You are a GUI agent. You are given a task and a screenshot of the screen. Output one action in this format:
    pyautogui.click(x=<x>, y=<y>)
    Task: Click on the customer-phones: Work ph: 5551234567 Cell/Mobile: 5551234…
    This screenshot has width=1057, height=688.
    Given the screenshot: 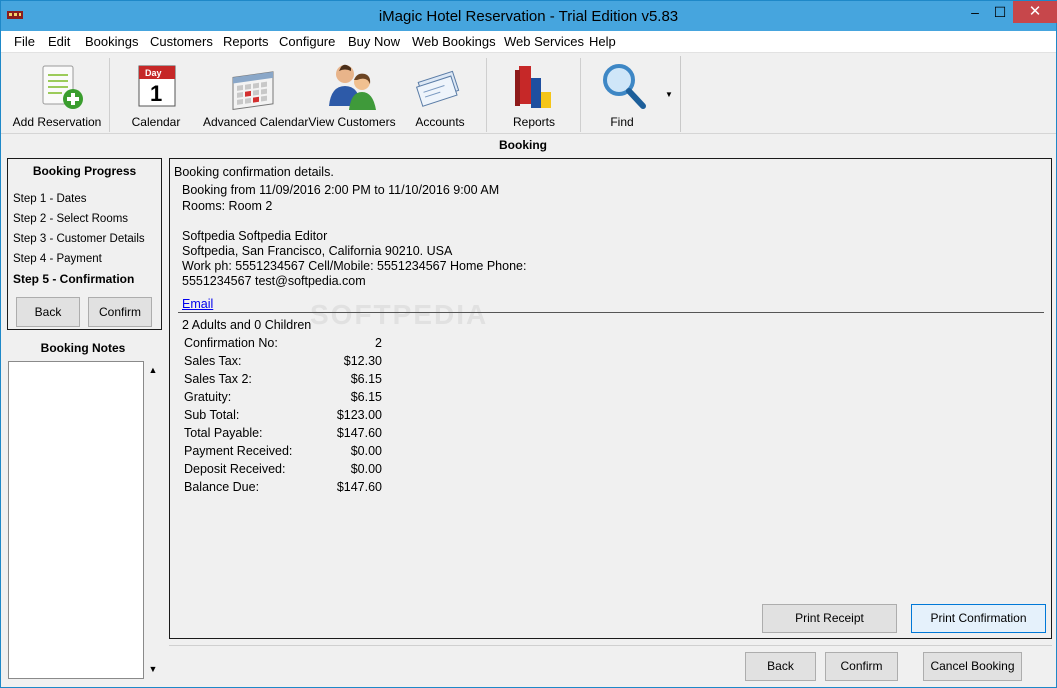 What is the action you would take?
    pyautogui.click(x=354, y=266)
    